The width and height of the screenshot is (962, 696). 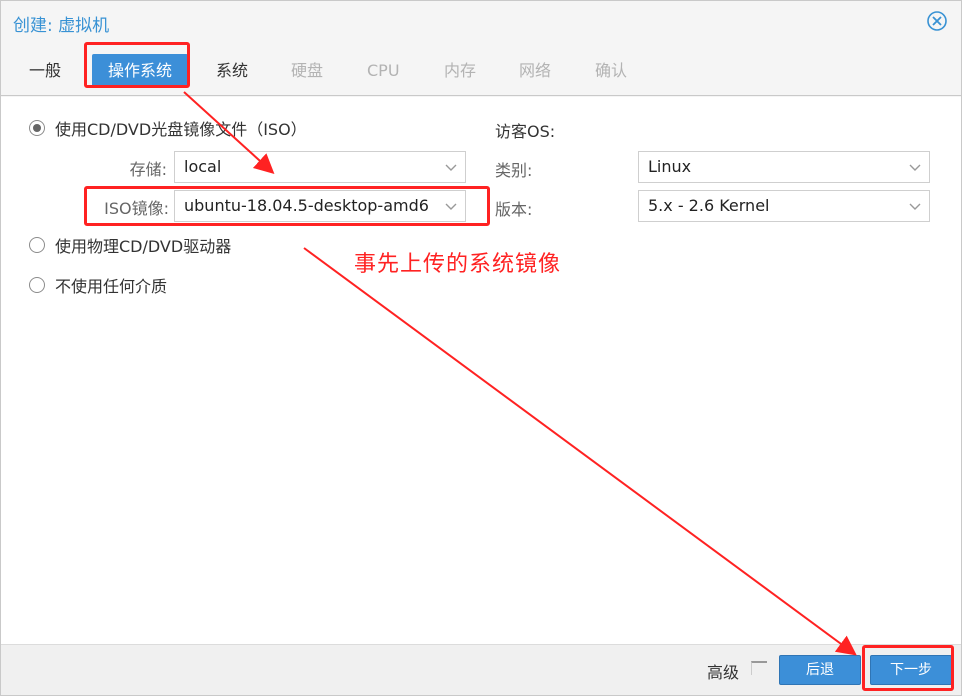 What do you see at coordinates (784, 167) in the screenshot?
I see `os-type-select: Linux` at bounding box center [784, 167].